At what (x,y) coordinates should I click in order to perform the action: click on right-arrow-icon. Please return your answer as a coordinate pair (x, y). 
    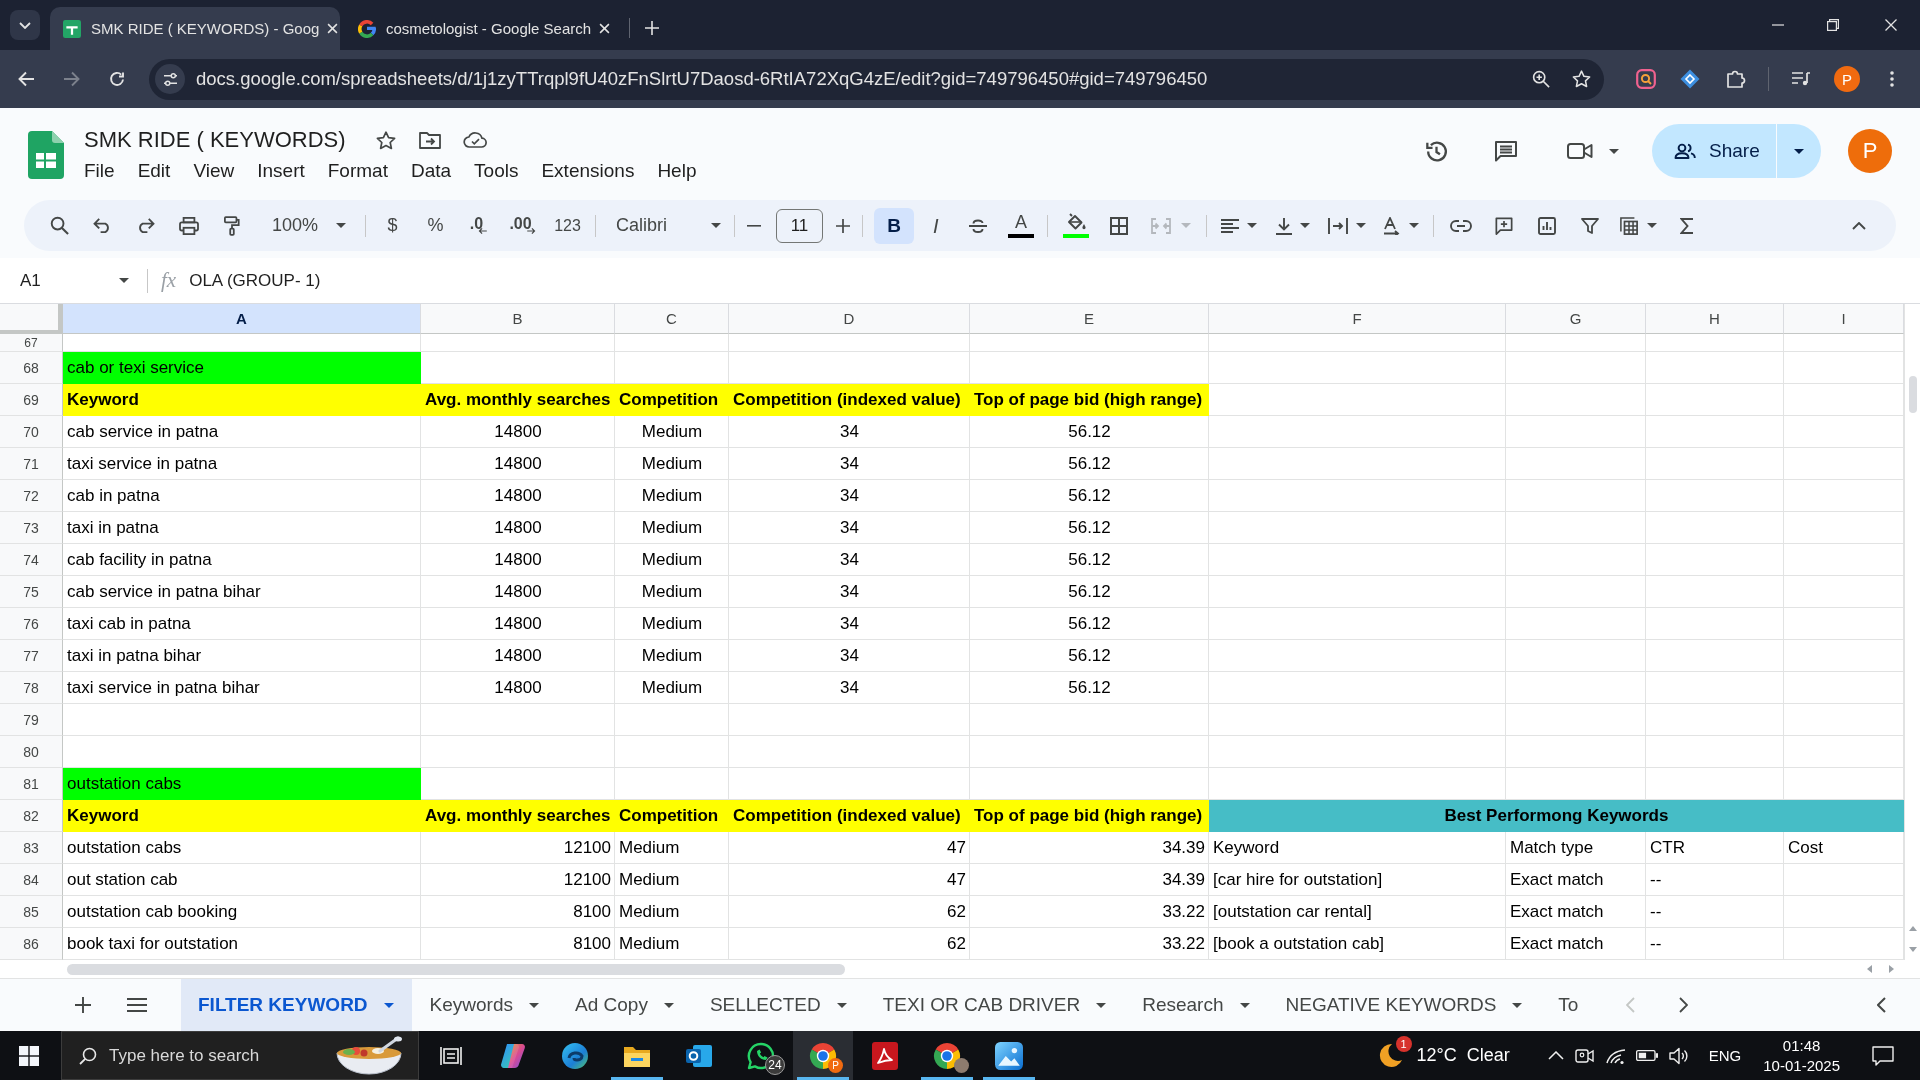
    Looking at the image, I should click on (1891, 969).